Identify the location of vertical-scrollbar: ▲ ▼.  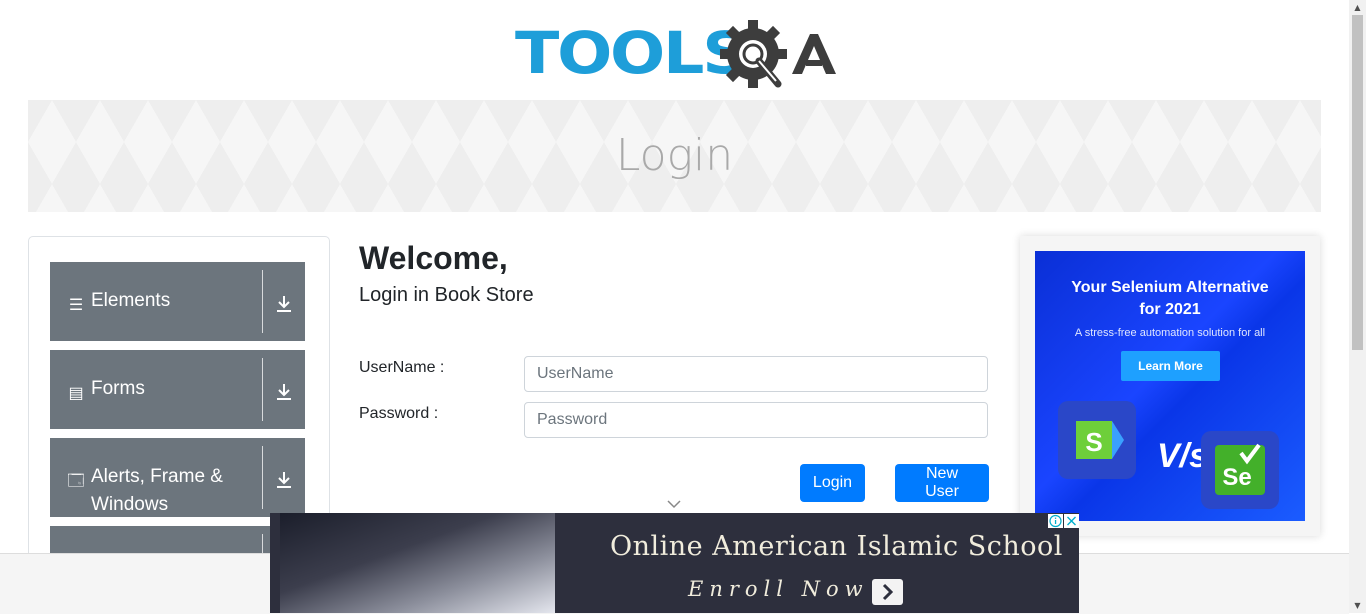
(1357, 306).